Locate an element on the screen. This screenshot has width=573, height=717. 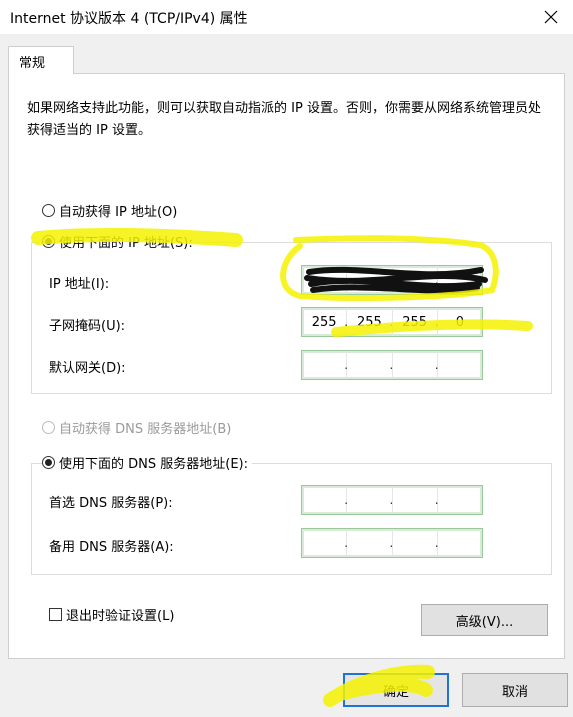
subnet-octet: 255 is located at coordinates (324, 322).